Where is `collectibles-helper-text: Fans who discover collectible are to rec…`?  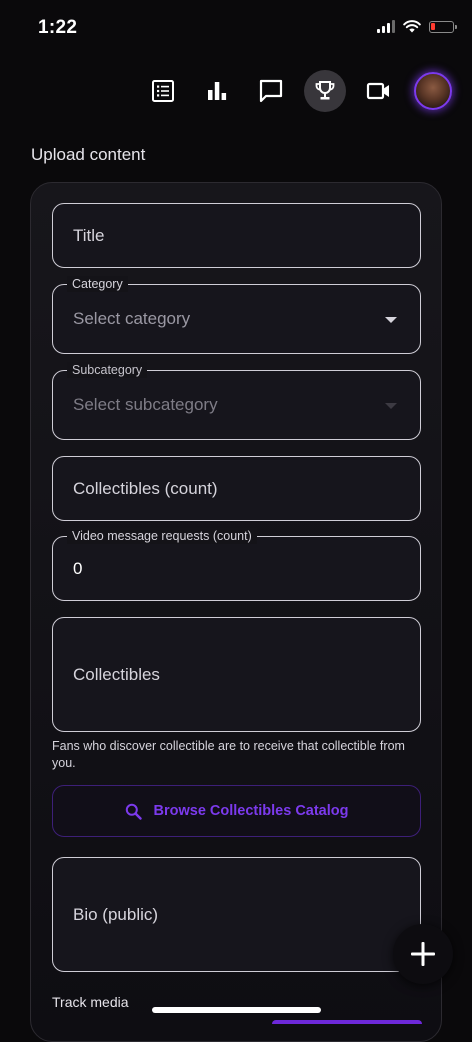
collectibles-helper-text: Fans who discover collectible are to rec… is located at coordinates (228, 754).